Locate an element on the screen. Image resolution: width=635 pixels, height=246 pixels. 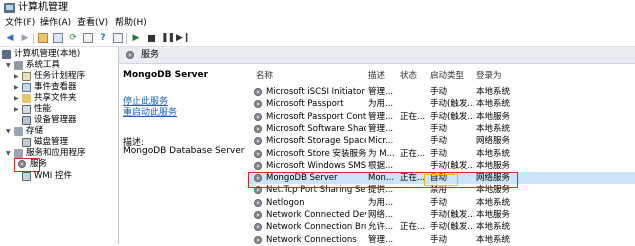
event-log-icon is located at coordinates (26, 87).